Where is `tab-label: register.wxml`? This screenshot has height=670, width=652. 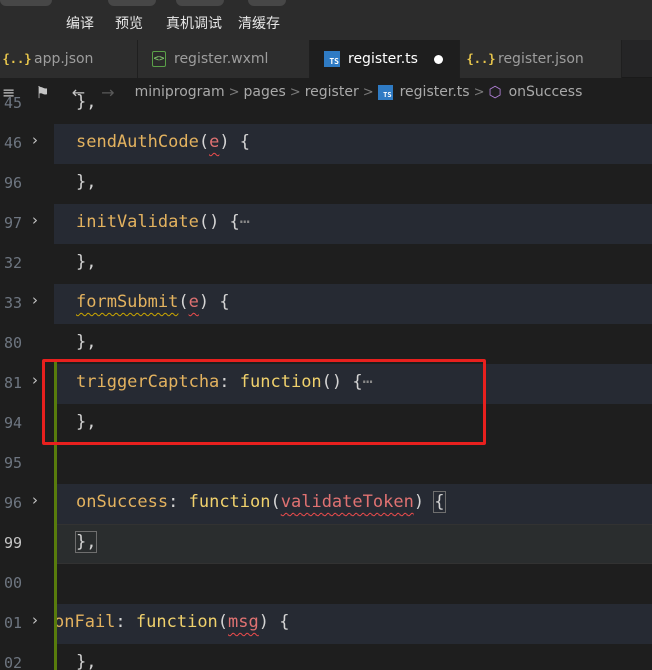 tab-label: register.wxml is located at coordinates (221, 59).